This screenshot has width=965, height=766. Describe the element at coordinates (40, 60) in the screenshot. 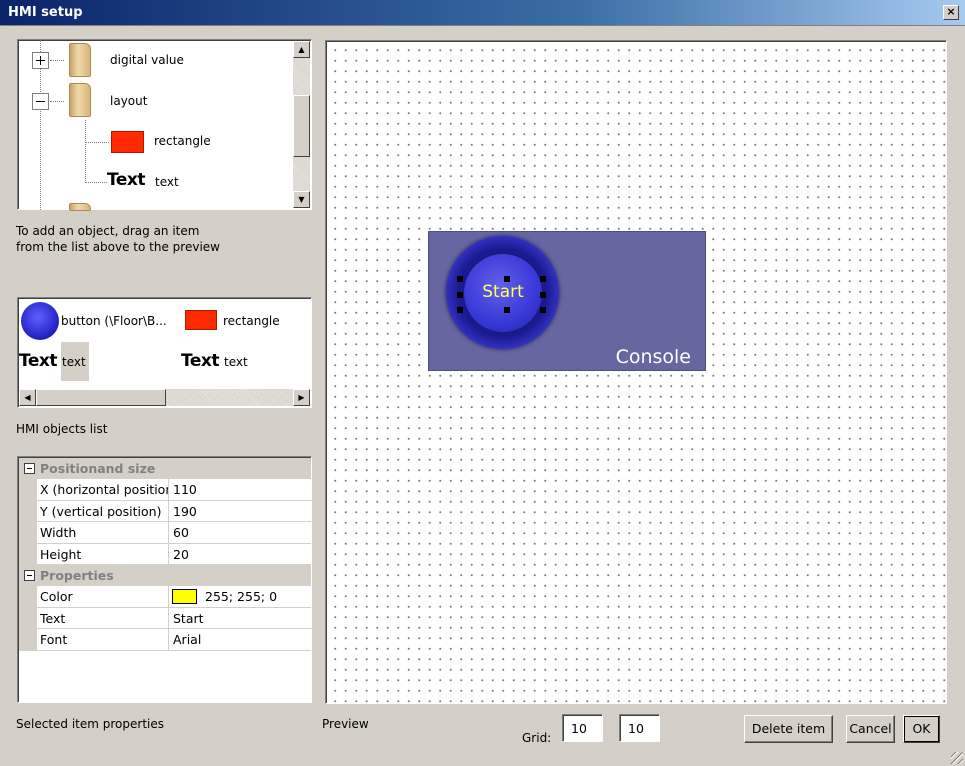

I see `tree-expand-icon` at that location.